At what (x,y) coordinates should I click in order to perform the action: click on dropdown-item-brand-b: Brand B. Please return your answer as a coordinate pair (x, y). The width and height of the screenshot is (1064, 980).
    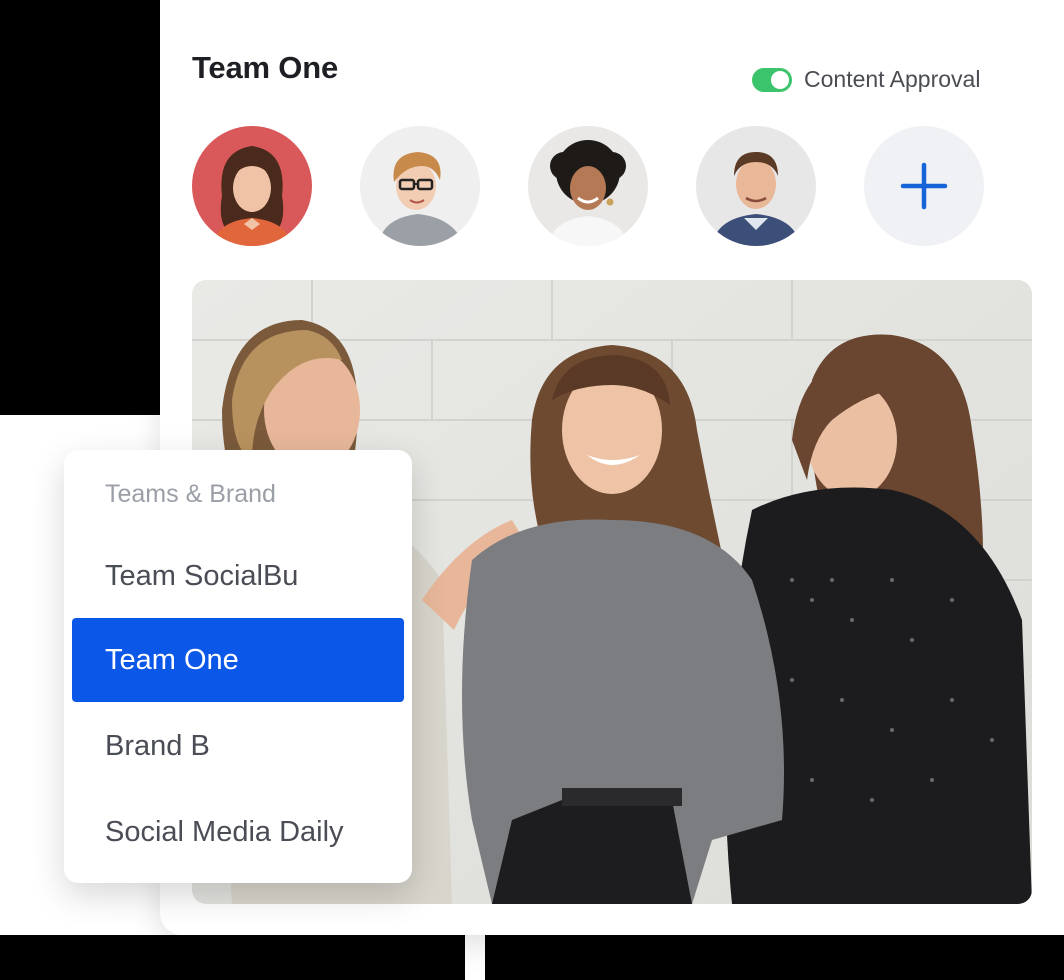
    Looking at the image, I should click on (238, 746).